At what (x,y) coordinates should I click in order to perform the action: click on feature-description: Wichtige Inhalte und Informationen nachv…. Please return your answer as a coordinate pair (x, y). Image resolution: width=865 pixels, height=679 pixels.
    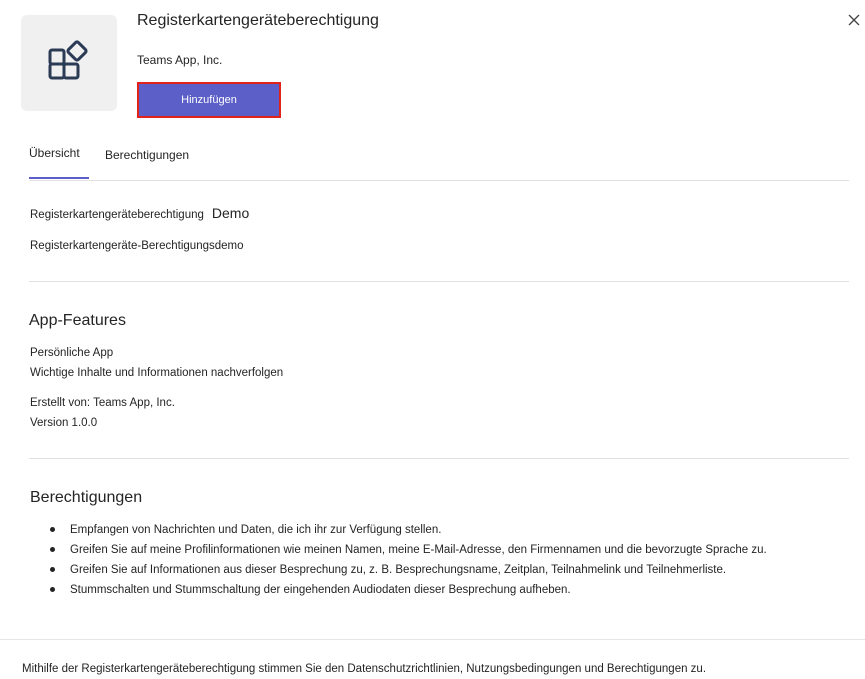
    Looking at the image, I should click on (157, 373).